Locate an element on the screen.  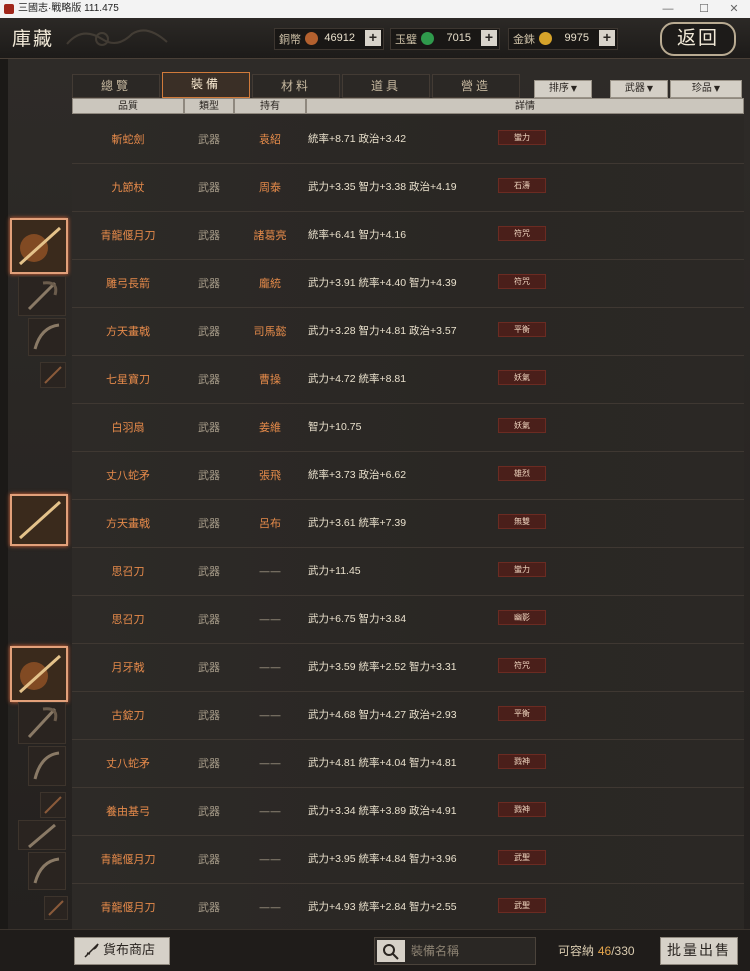
skill-badge: 無雙 is located at coordinates (522, 521).